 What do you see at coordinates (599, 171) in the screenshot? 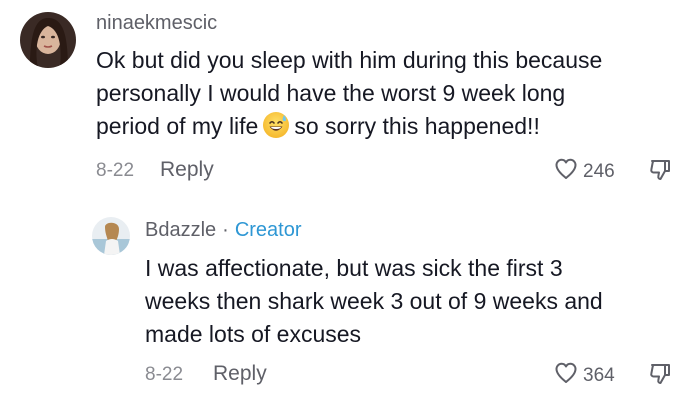
I see `like-count: 246` at bounding box center [599, 171].